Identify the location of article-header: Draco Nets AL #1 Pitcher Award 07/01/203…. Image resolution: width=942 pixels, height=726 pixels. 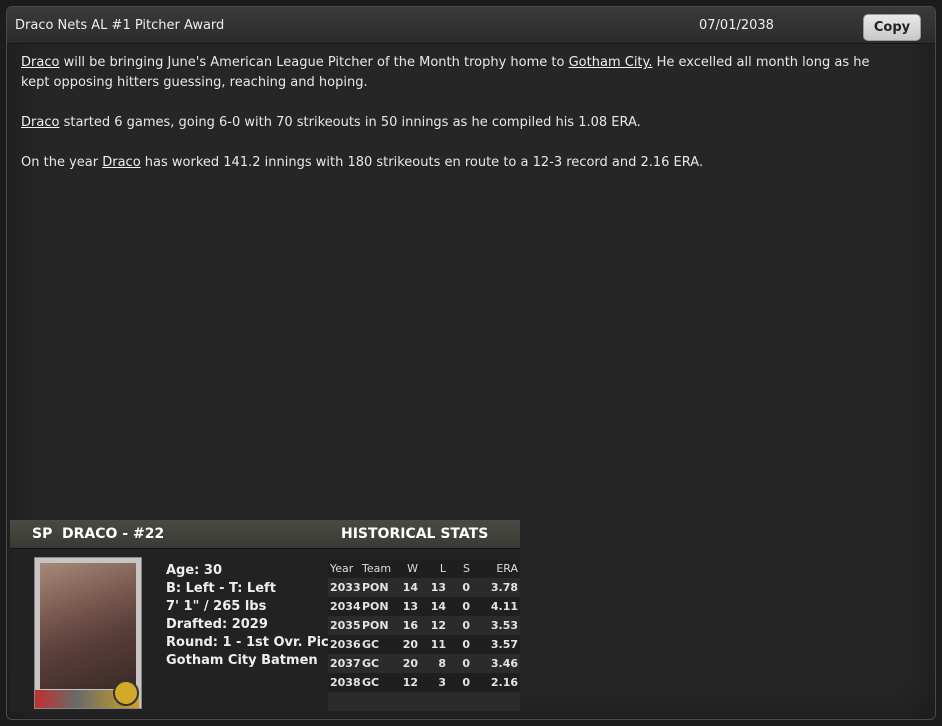
(471, 25).